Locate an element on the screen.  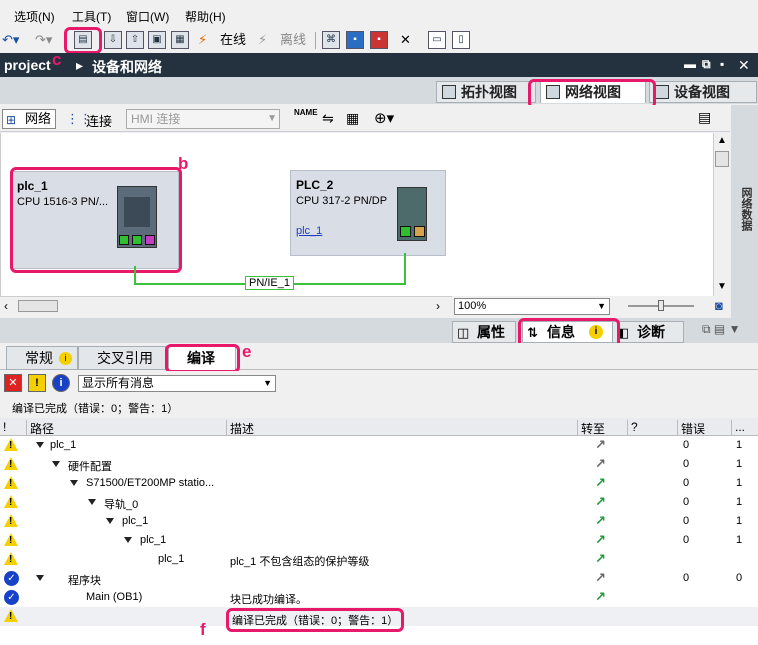
close-icon: ✕ is located at coordinates (744, 65).